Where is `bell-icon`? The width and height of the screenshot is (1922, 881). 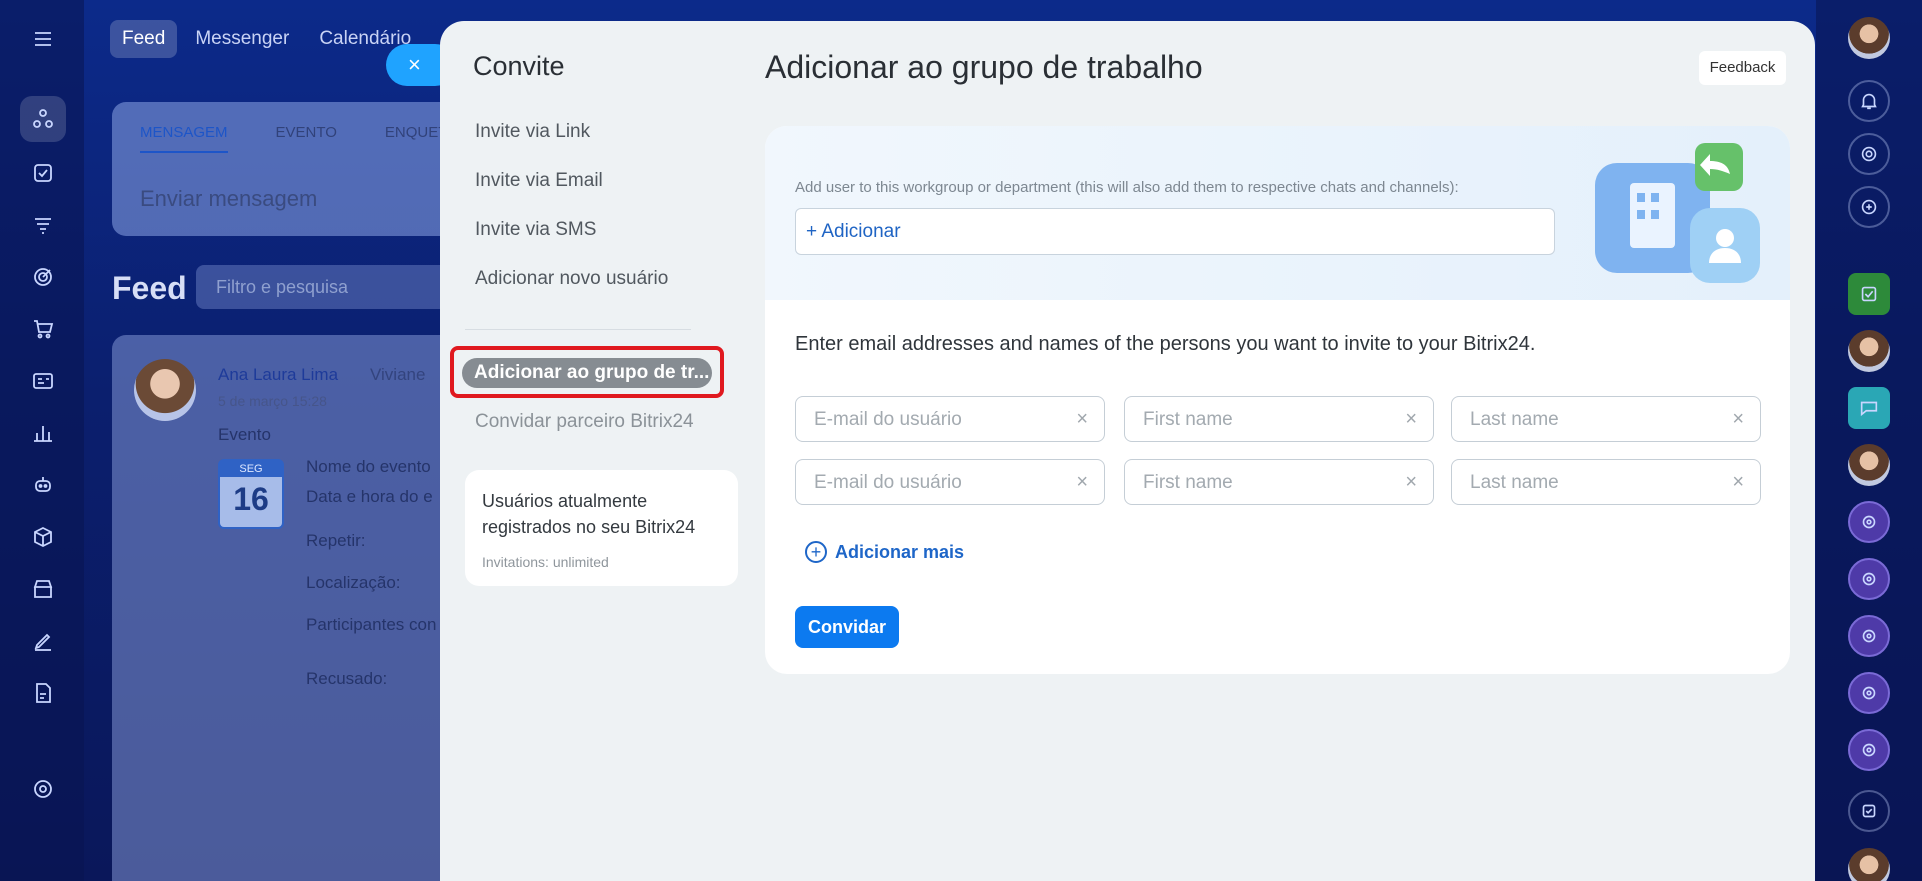
bell-icon is located at coordinates (1869, 101).